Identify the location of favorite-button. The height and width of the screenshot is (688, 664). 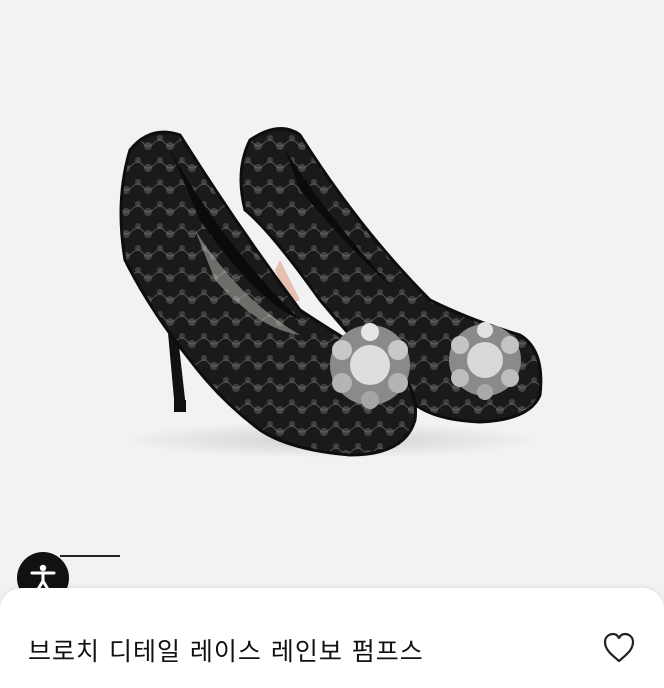
(619, 648).